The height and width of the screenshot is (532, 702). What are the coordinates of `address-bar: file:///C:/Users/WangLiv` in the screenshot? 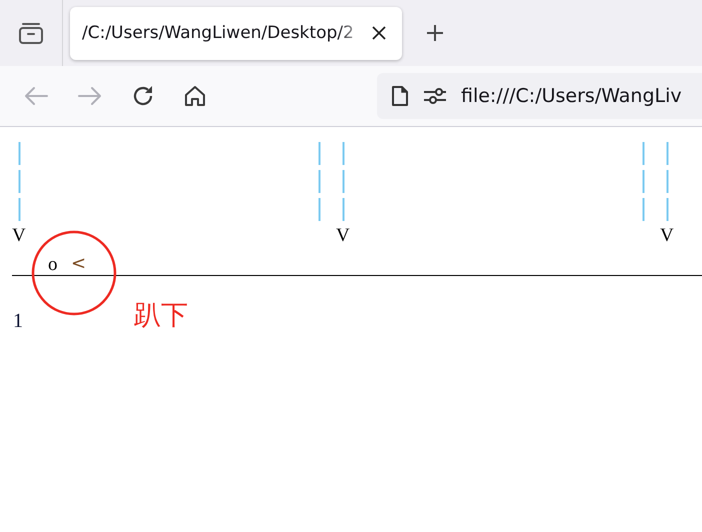 It's located at (539, 96).